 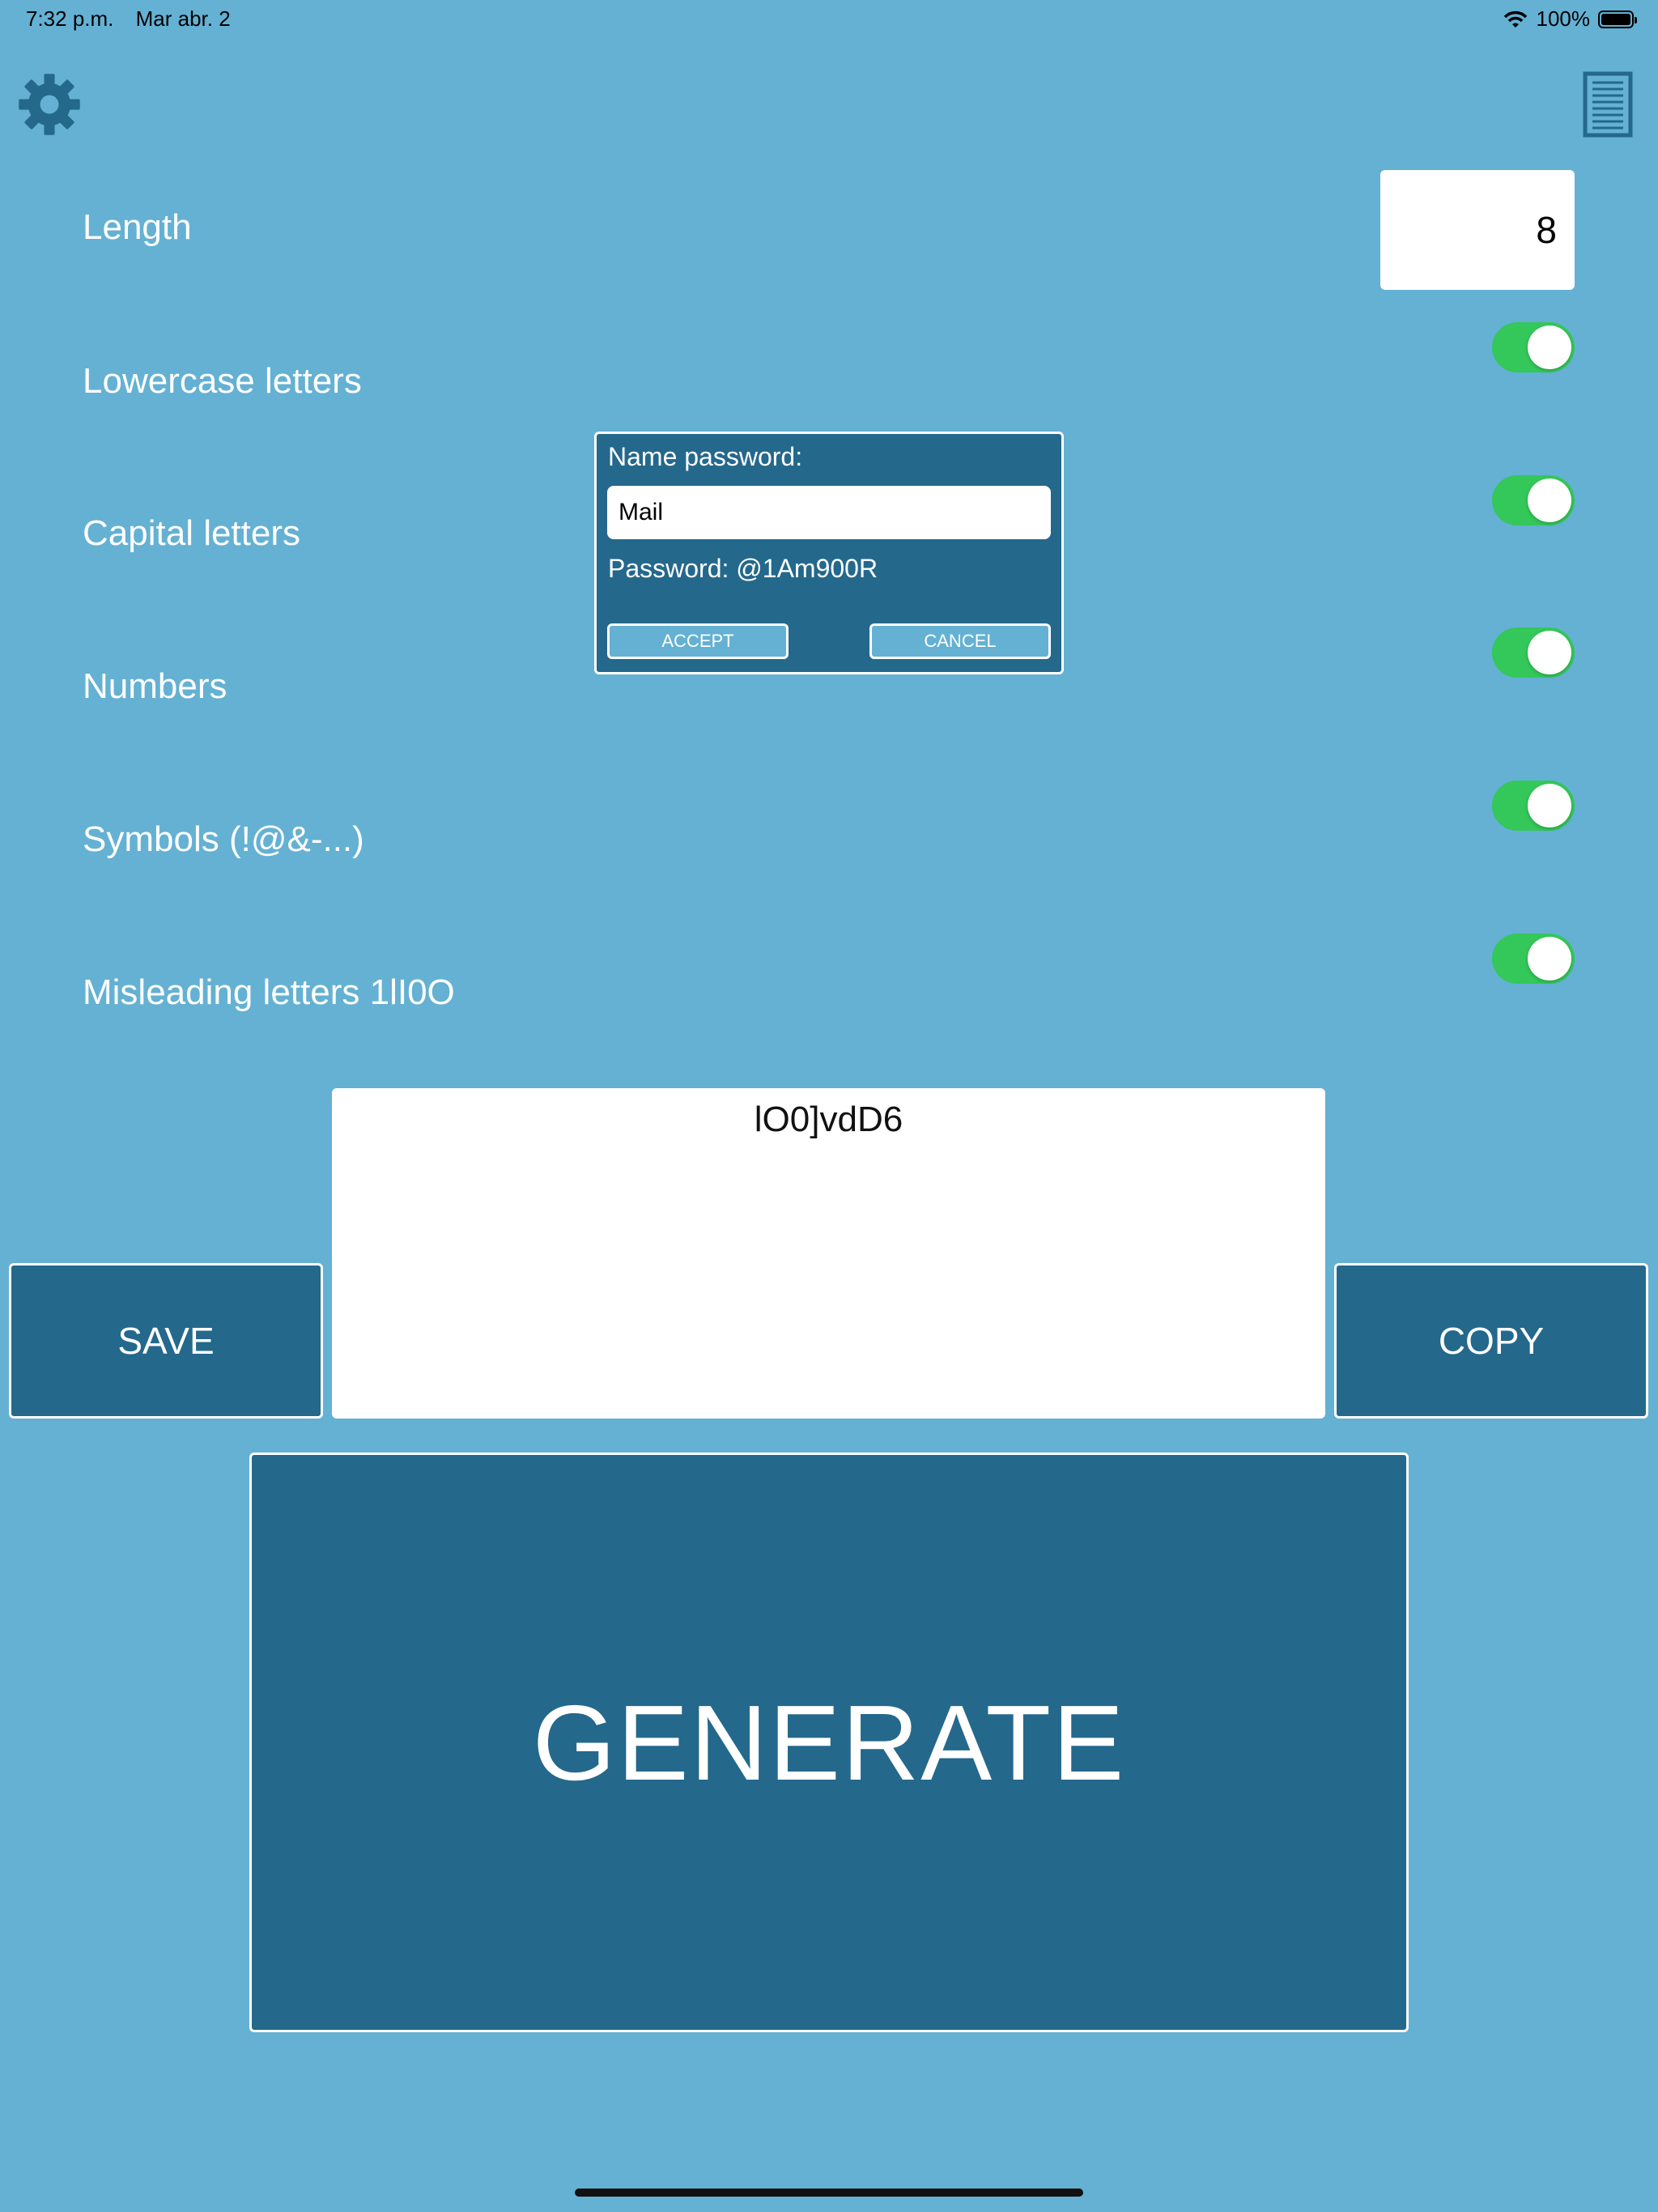 I want to click on numbers-toggle, so click(x=1533, y=653).